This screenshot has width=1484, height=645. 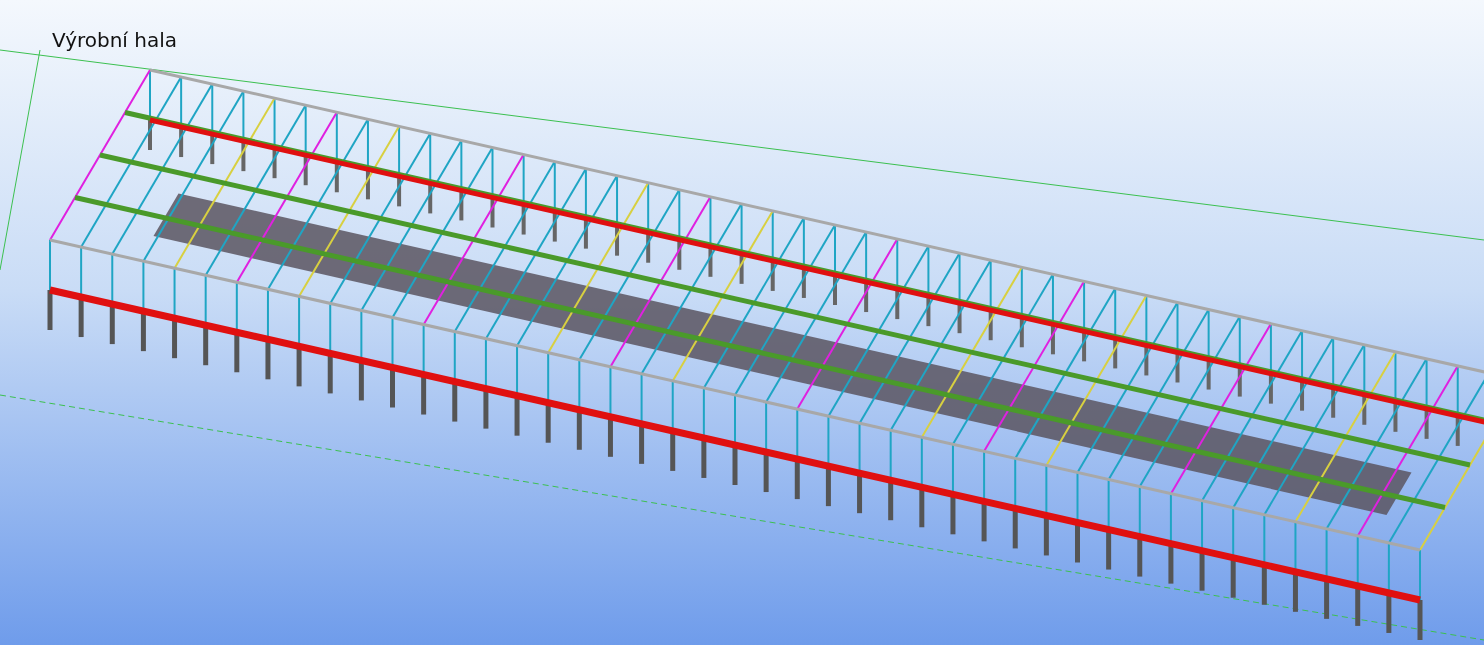 I want to click on viewport-title: Výrobní hala, so click(x=115, y=40).